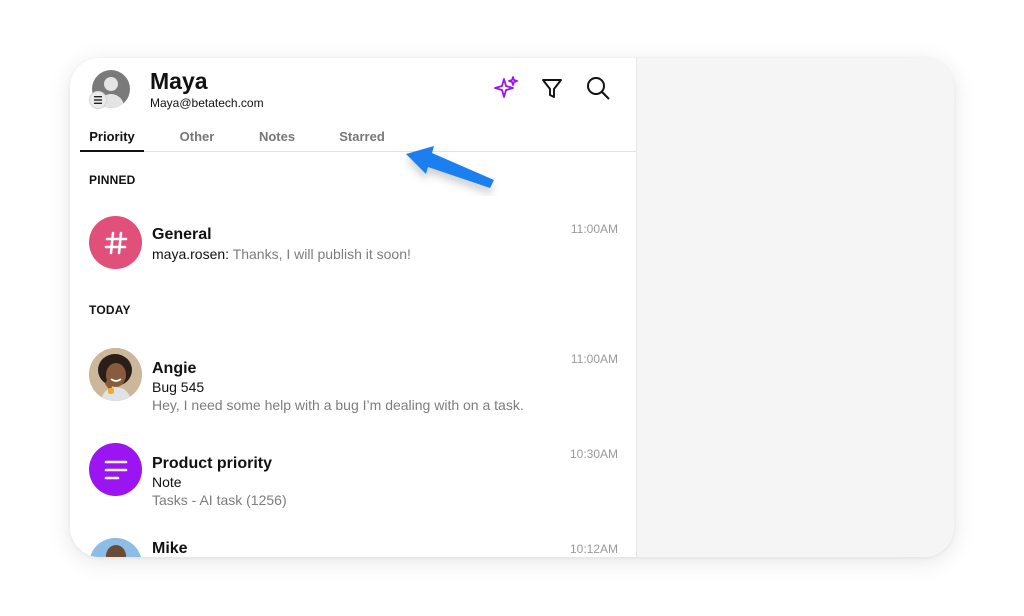 The height and width of the screenshot is (616, 1024). I want to click on user-email: Maya@betatech.com, so click(207, 103).